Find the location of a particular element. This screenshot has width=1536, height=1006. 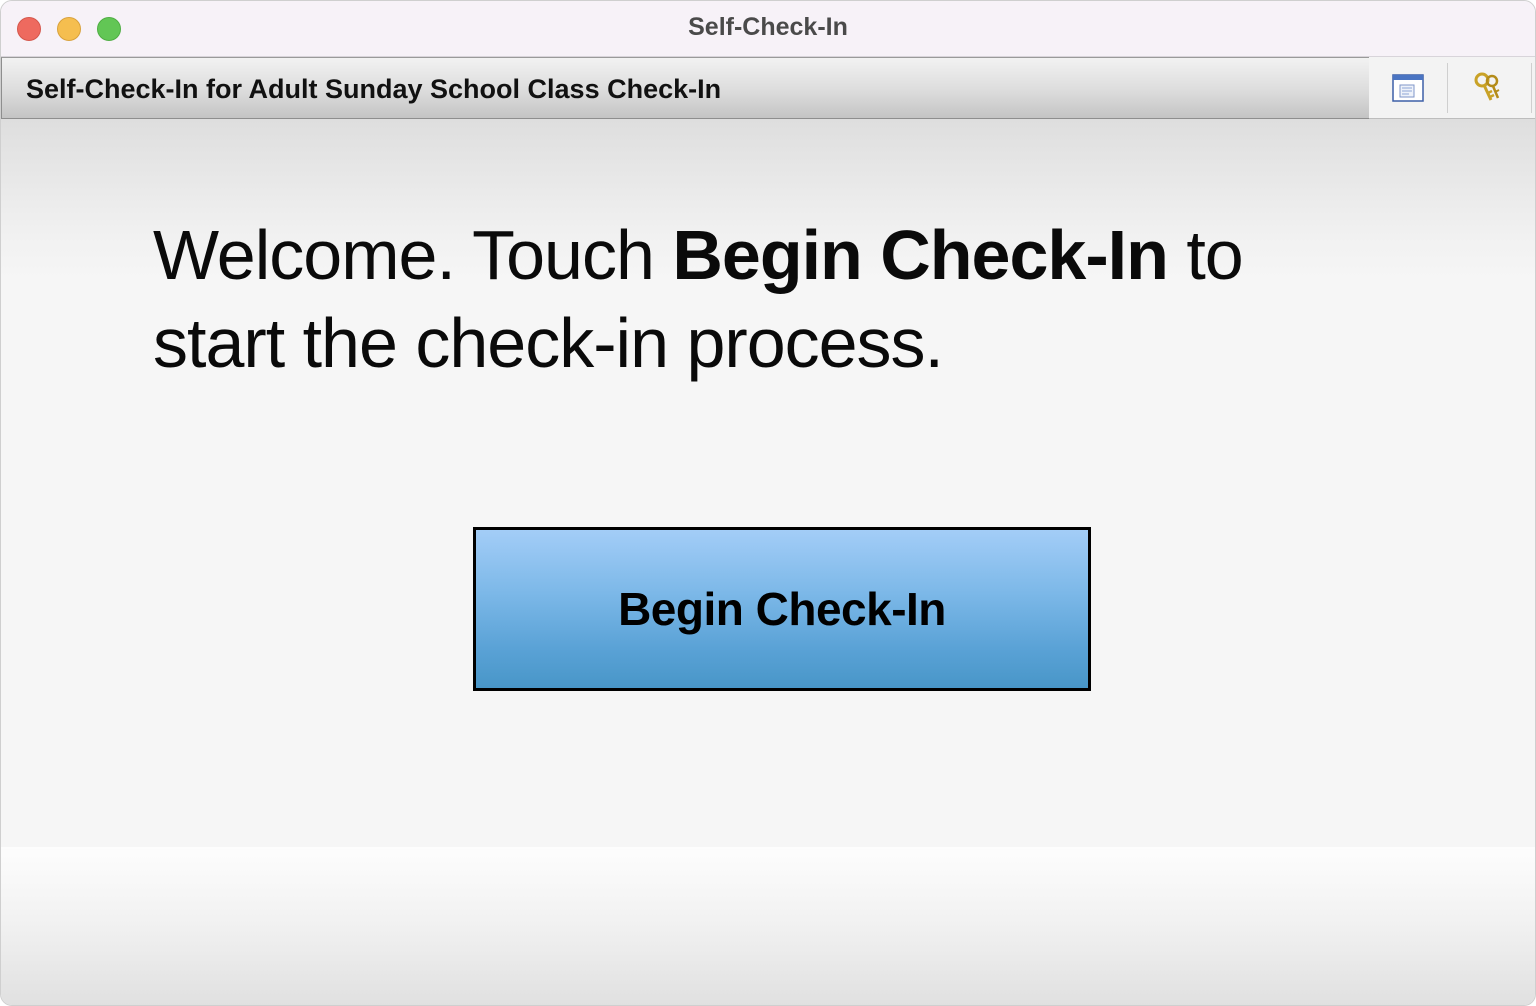

welcome-prefix: Welcome. Touch is located at coordinates (413, 255).